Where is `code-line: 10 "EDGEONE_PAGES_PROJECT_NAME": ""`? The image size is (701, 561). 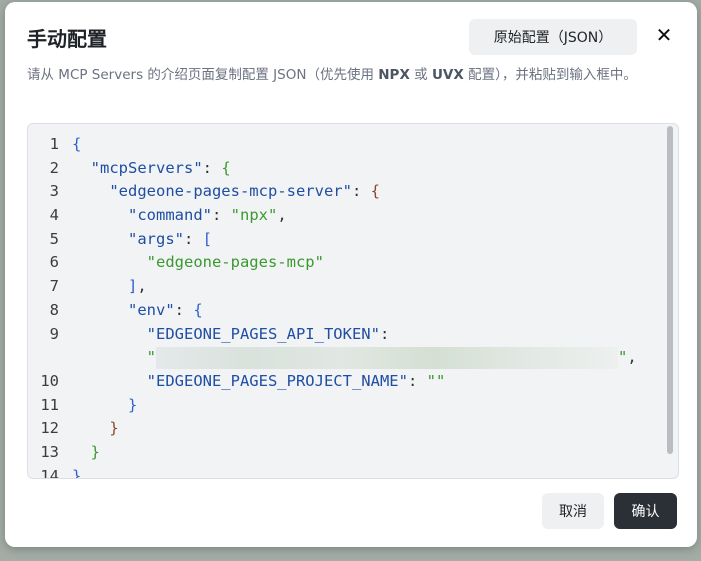
code-line: 10 "EDGEONE_PAGES_PROJECT_NAME": "" is located at coordinates (353, 382).